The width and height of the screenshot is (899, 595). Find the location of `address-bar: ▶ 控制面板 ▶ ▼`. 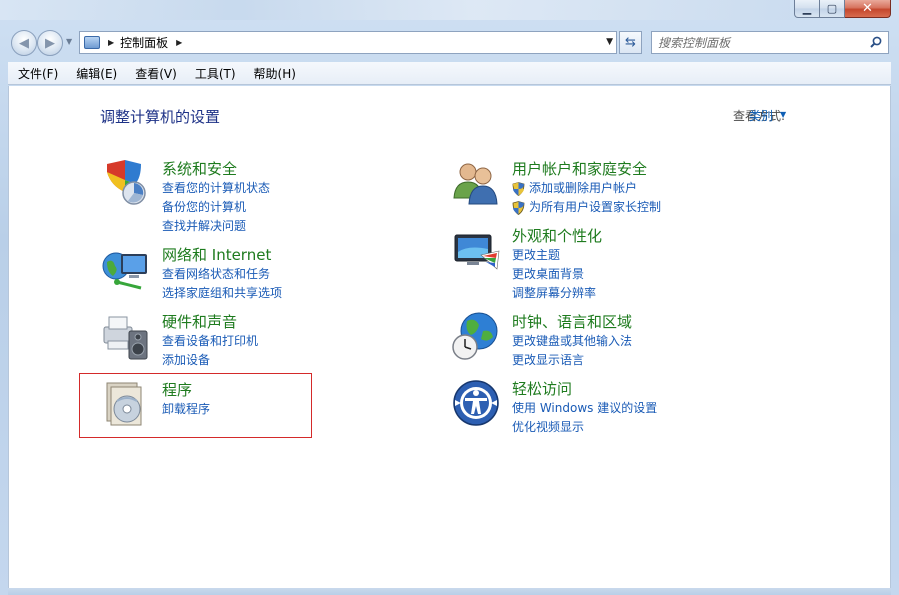

address-bar: ▶ 控制面板 ▶ ▼ is located at coordinates (348, 42).